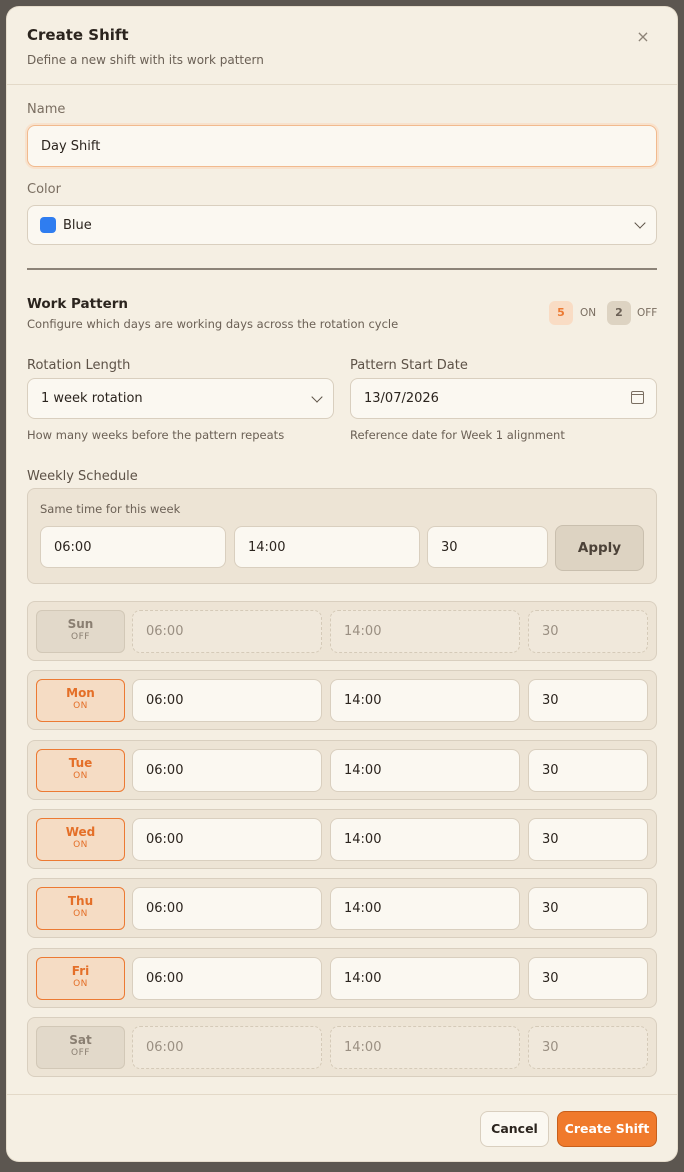  Describe the element at coordinates (561, 313) in the screenshot. I see `on-count-badge: 5` at that location.